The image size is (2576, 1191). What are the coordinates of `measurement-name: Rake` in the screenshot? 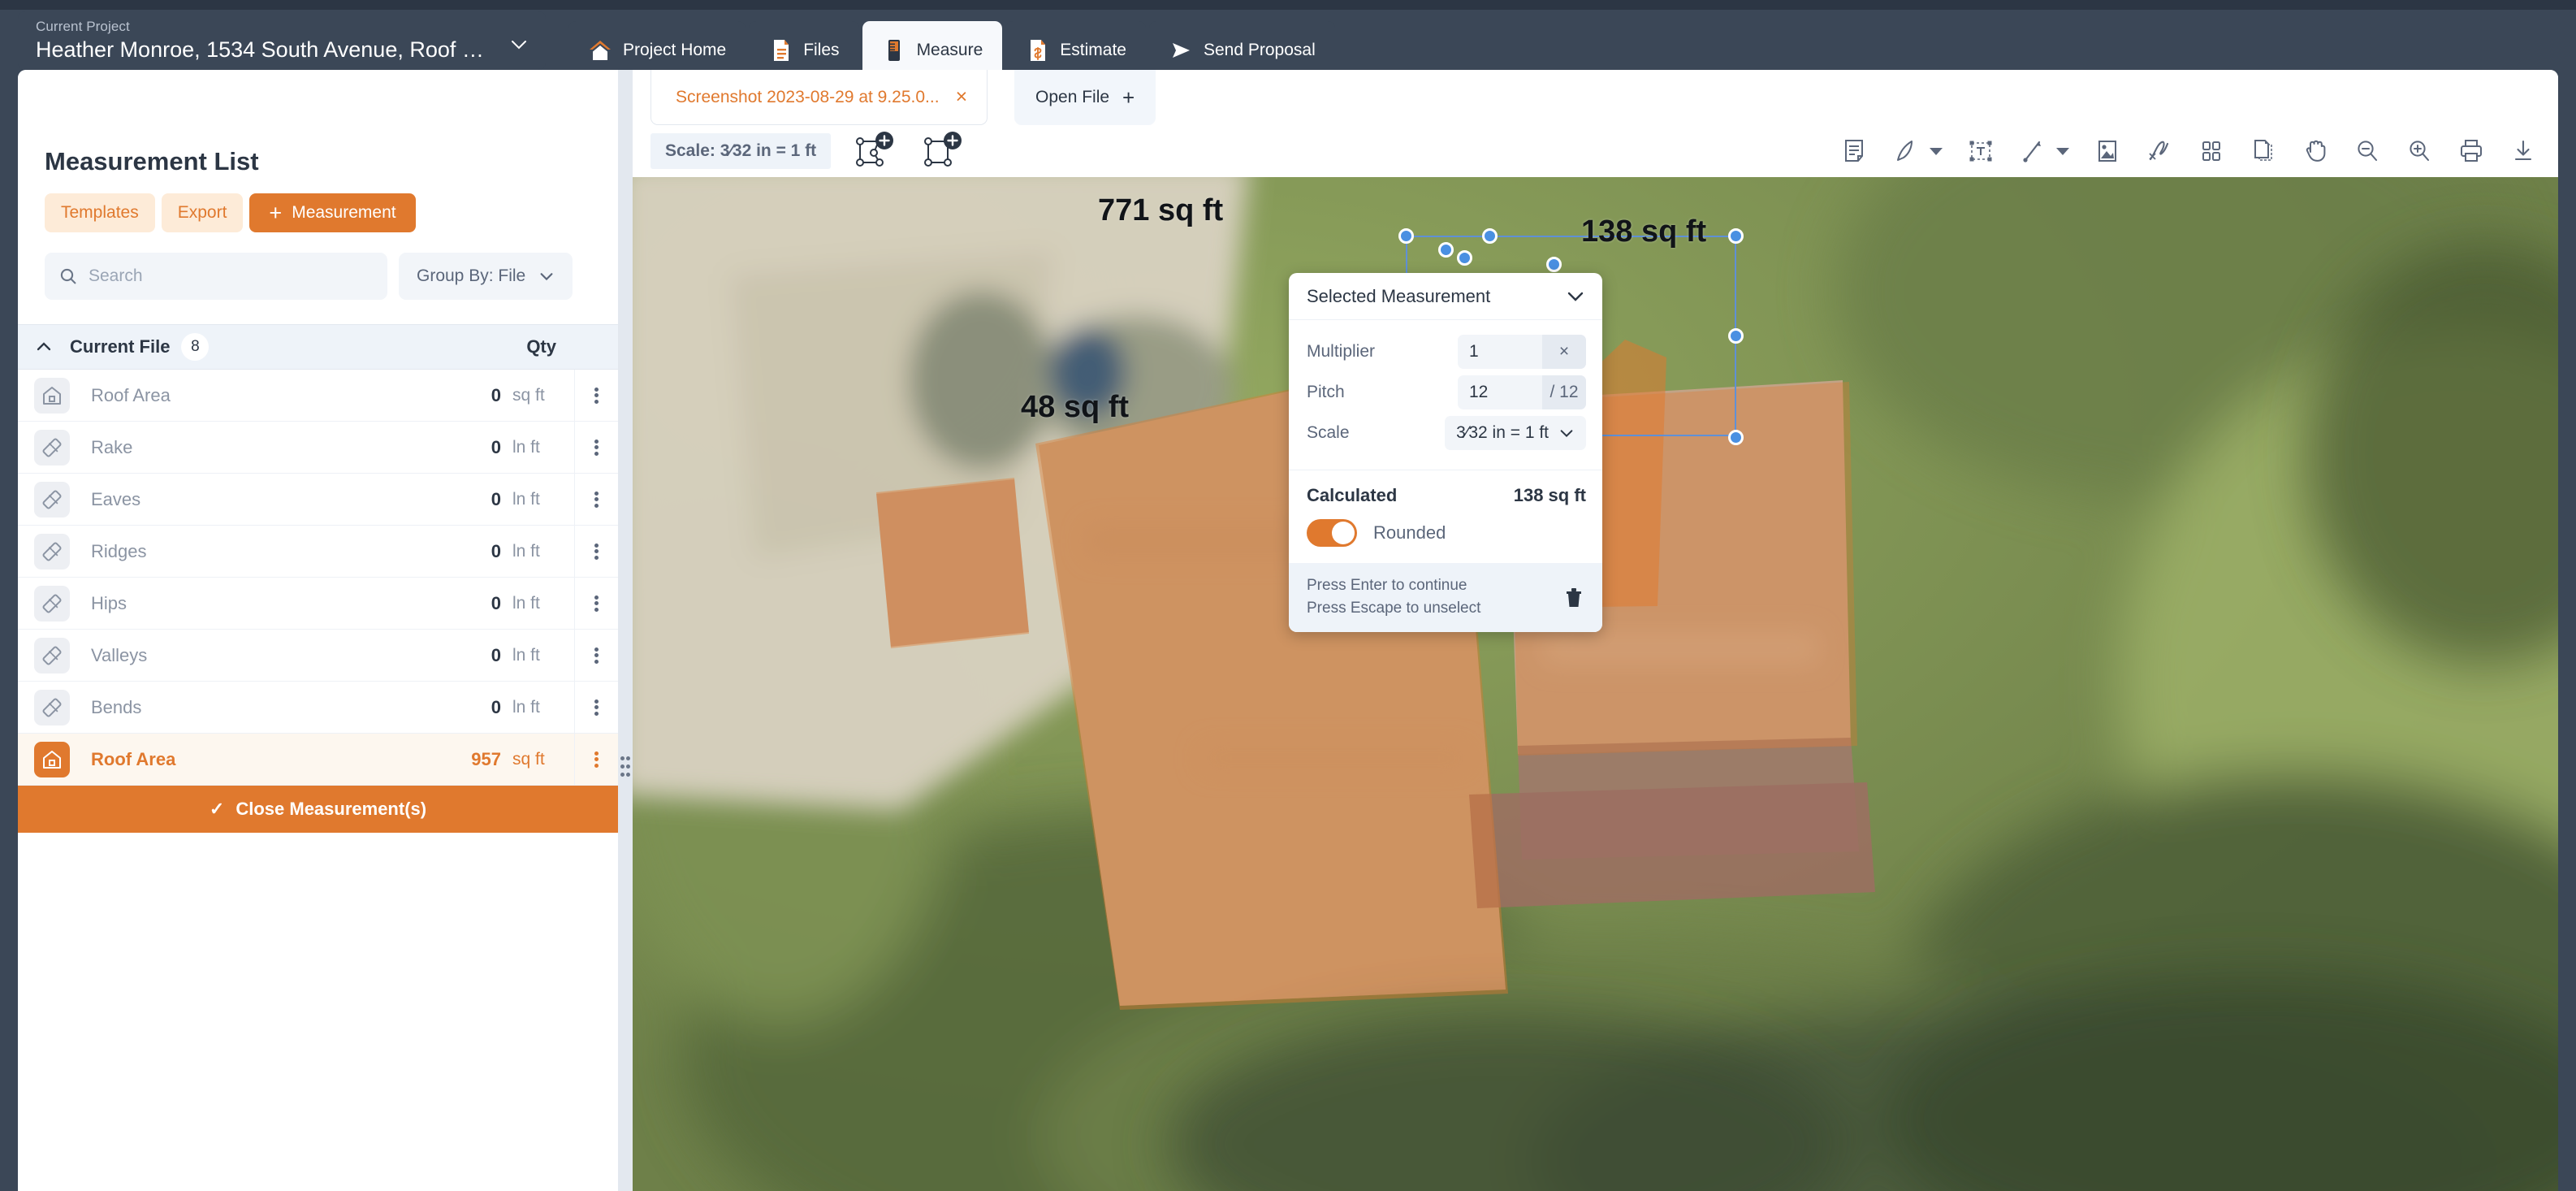 It's located at (112, 446).